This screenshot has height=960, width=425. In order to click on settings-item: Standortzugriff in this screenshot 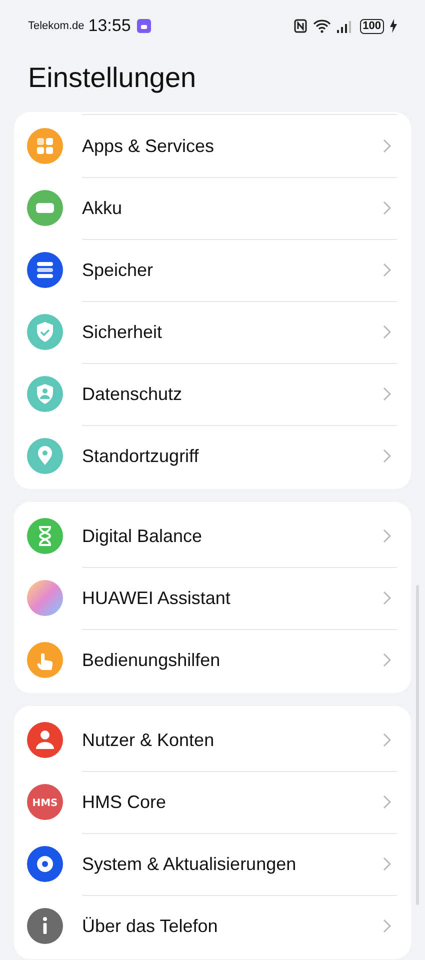, I will do `click(212, 456)`.